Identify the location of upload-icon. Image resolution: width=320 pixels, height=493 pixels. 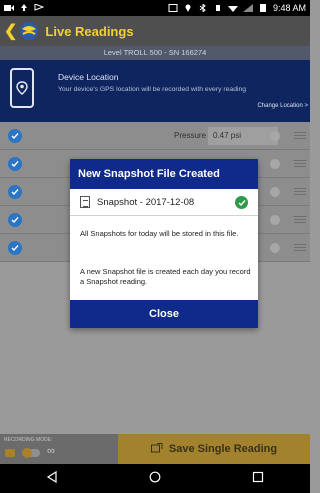
(24, 8).